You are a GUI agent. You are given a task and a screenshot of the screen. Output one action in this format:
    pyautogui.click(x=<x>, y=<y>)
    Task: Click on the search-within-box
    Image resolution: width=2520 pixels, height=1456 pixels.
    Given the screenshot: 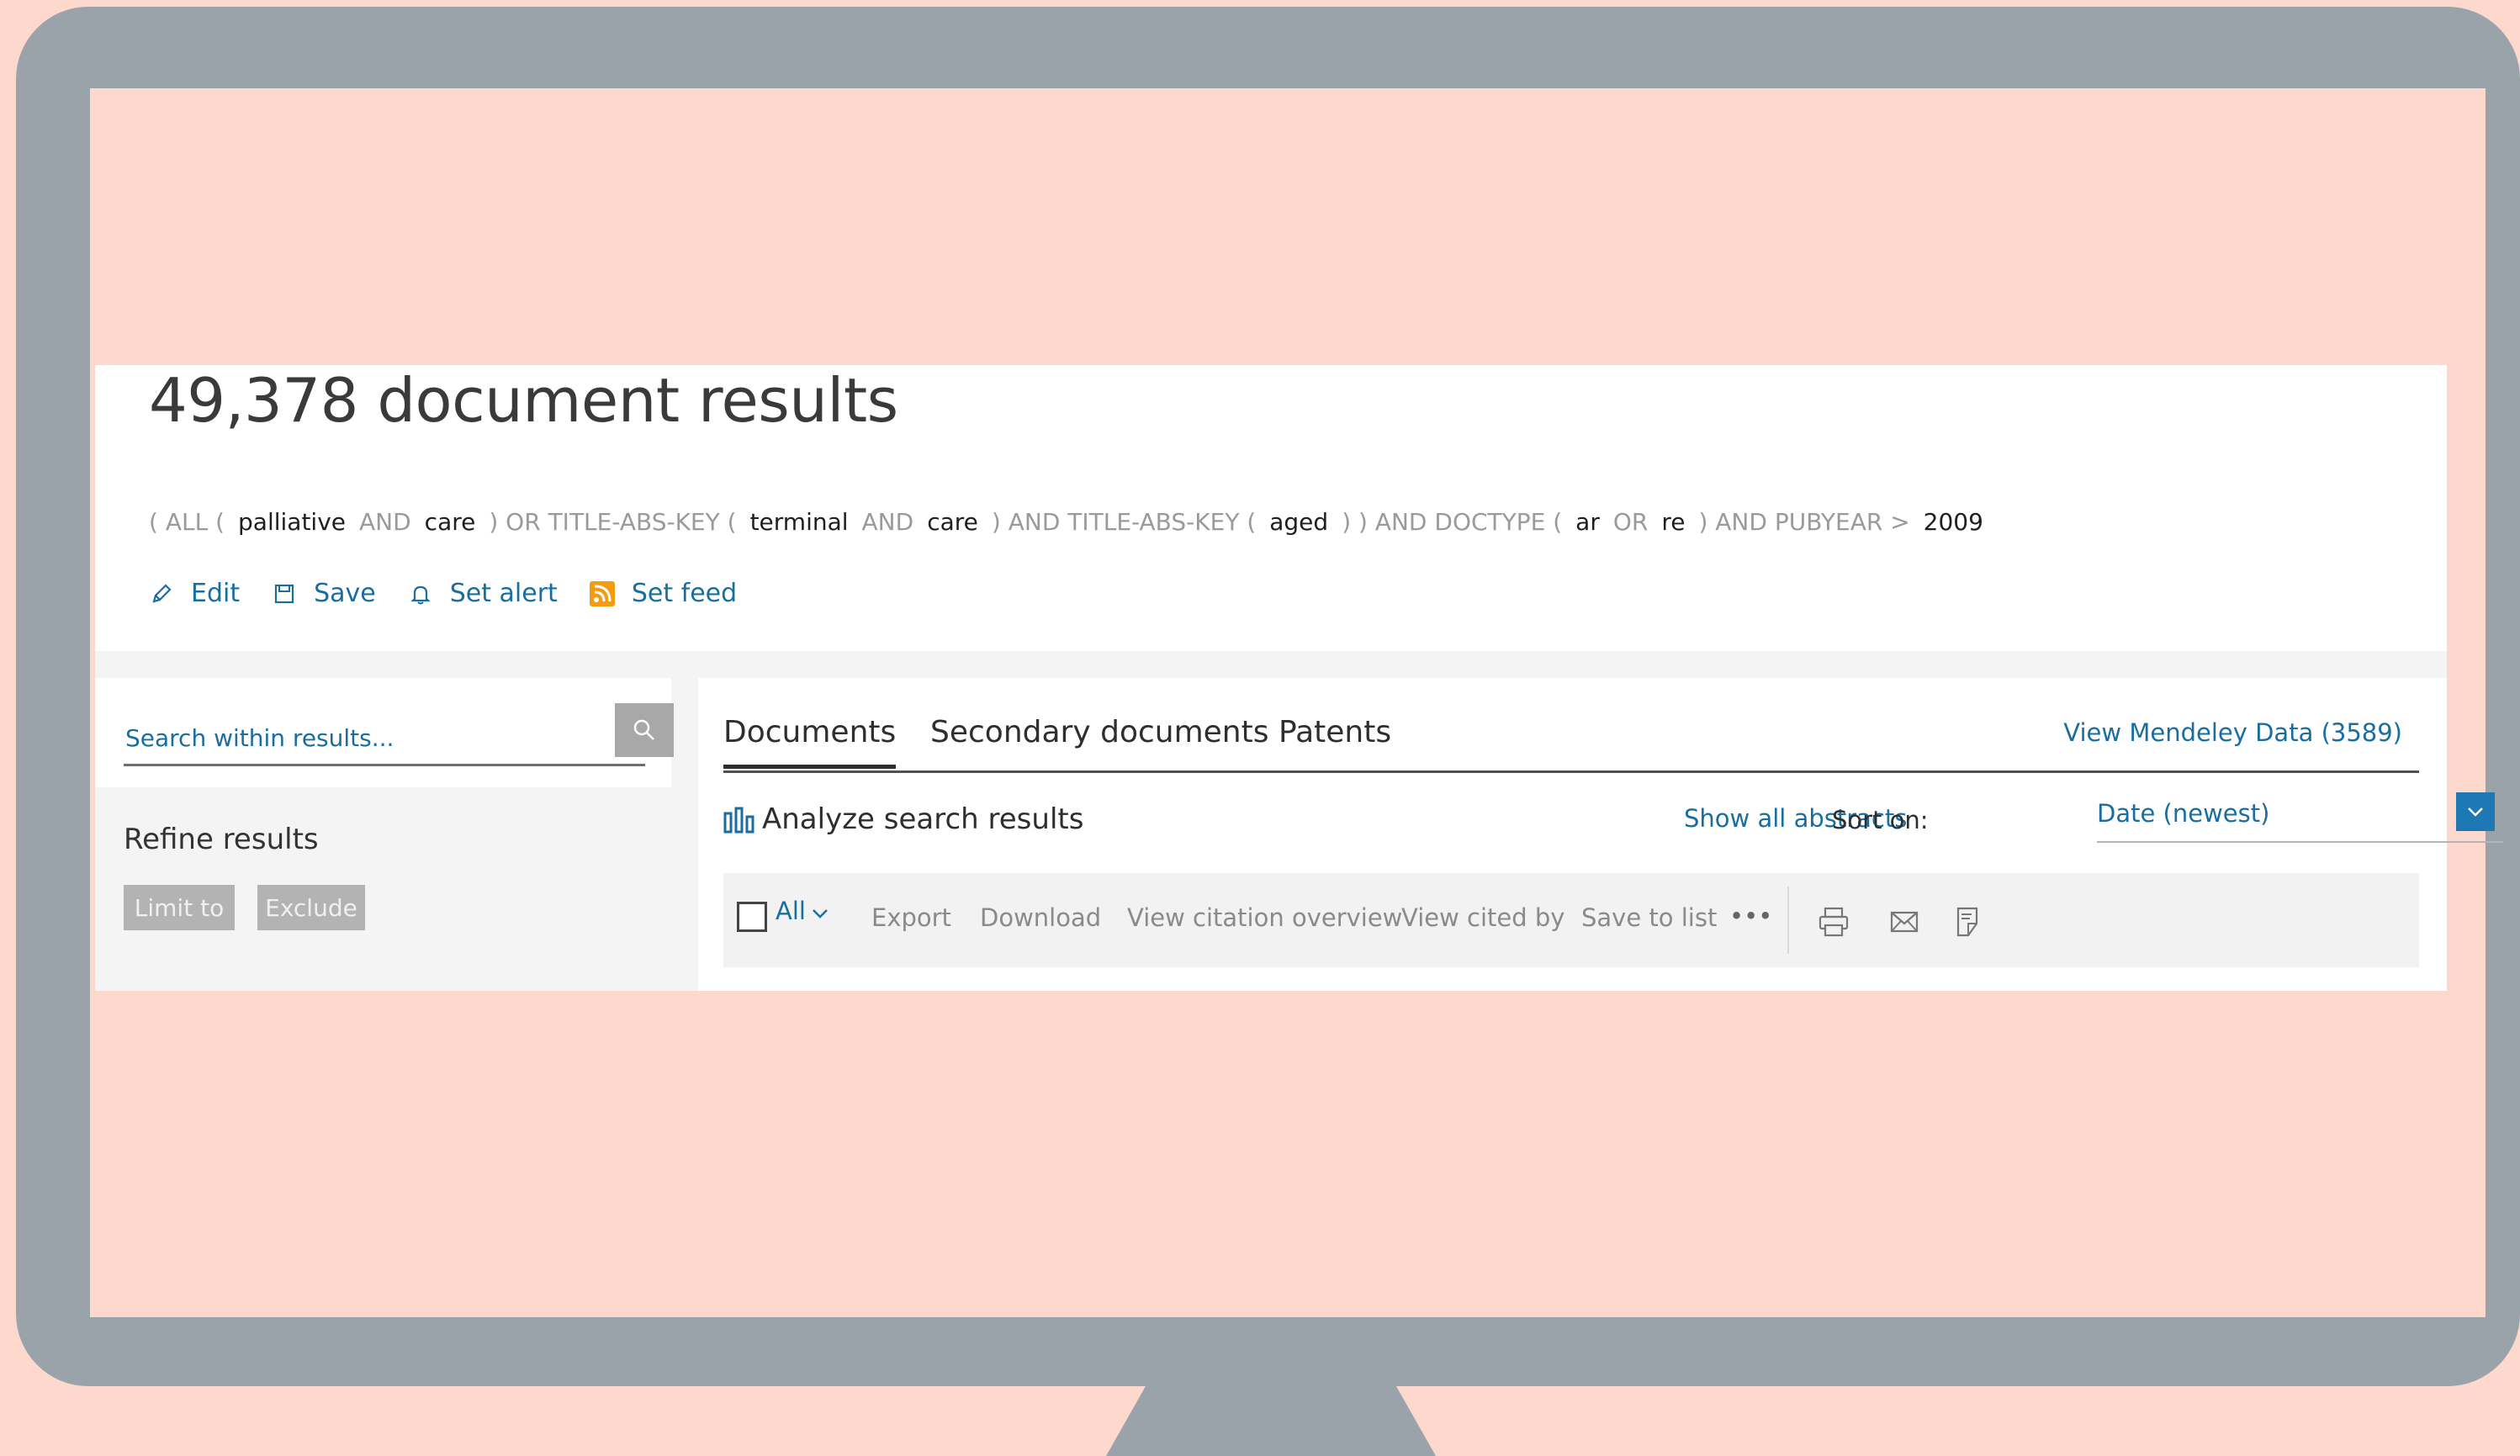 What is the action you would take?
    pyautogui.click(x=384, y=732)
    